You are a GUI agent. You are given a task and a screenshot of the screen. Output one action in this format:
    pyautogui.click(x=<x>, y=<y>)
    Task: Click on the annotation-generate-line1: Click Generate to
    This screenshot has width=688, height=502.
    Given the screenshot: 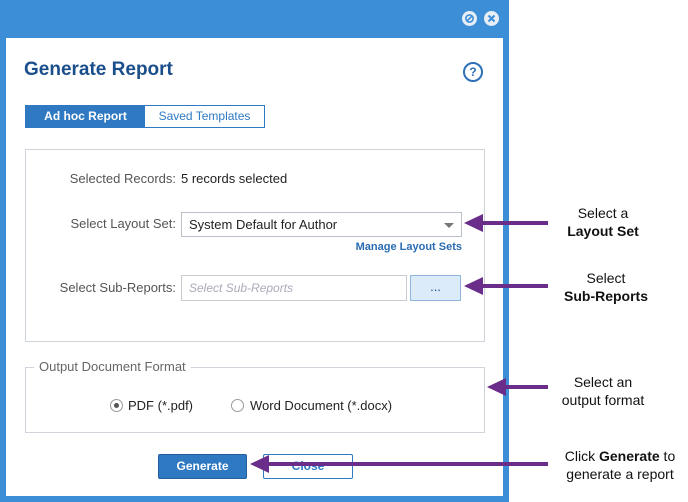 What is the action you would take?
    pyautogui.click(x=620, y=456)
    